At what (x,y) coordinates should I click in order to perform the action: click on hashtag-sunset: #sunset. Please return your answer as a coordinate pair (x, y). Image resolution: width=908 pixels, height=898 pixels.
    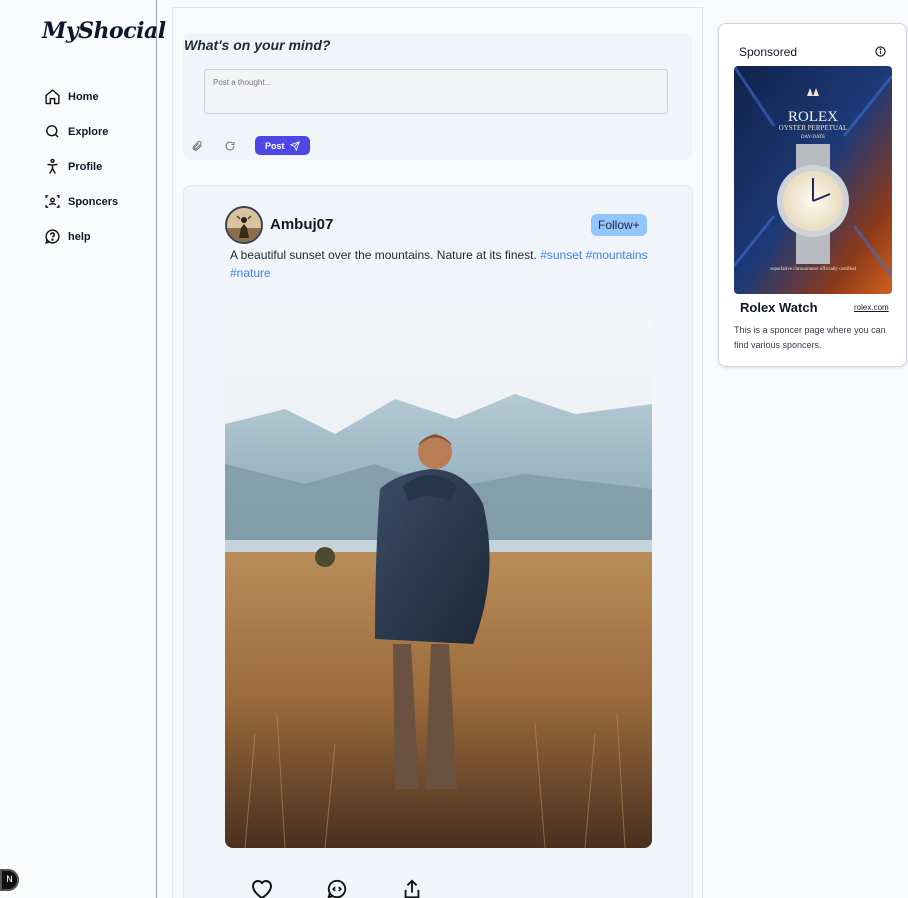
    Looking at the image, I should click on (561, 255).